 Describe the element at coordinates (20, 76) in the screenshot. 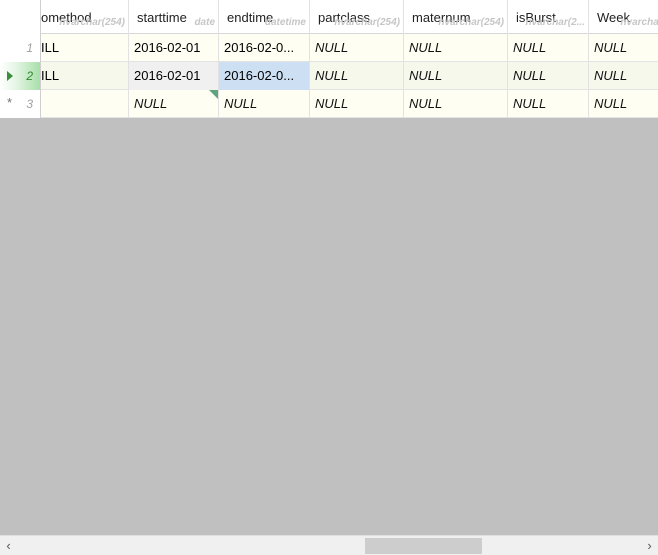

I see `row-header: 2` at that location.